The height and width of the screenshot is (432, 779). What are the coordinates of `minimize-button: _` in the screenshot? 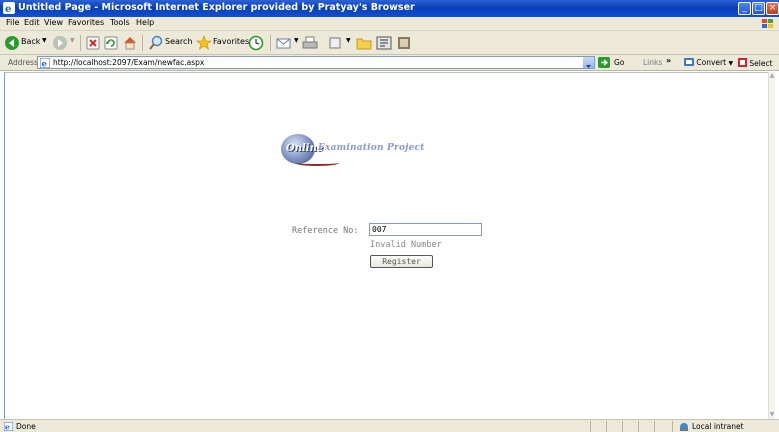 It's located at (744, 8).